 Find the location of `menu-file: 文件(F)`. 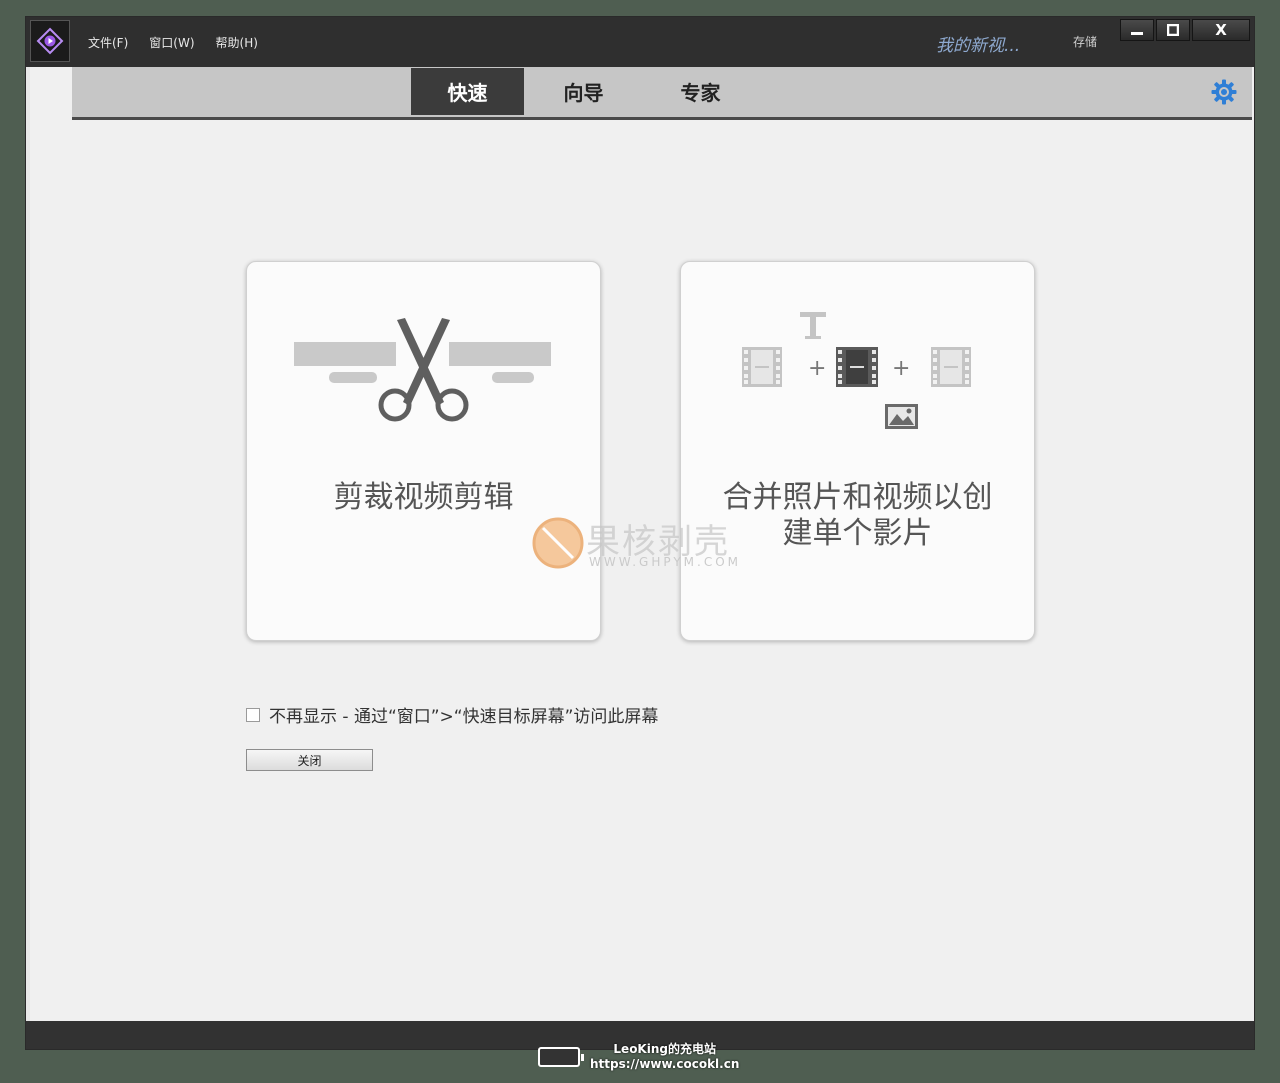

menu-file: 文件(F) is located at coordinates (108, 42).